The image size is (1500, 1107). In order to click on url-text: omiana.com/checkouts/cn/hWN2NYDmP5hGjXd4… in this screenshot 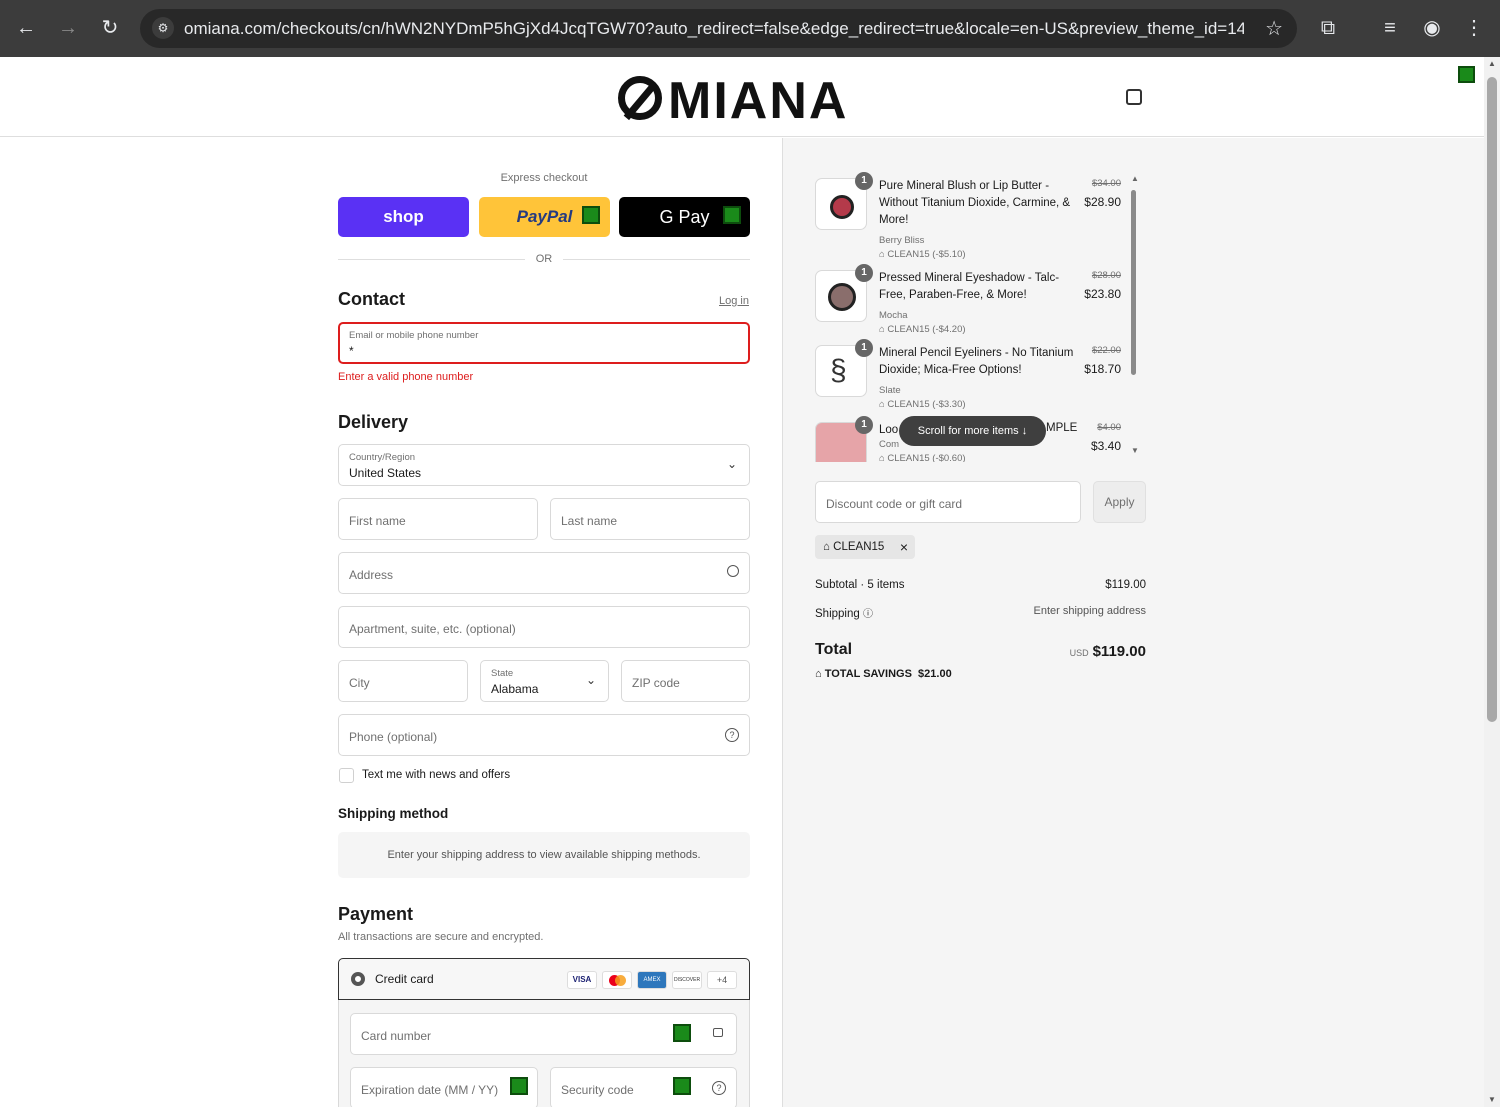, I will do `click(714, 29)`.